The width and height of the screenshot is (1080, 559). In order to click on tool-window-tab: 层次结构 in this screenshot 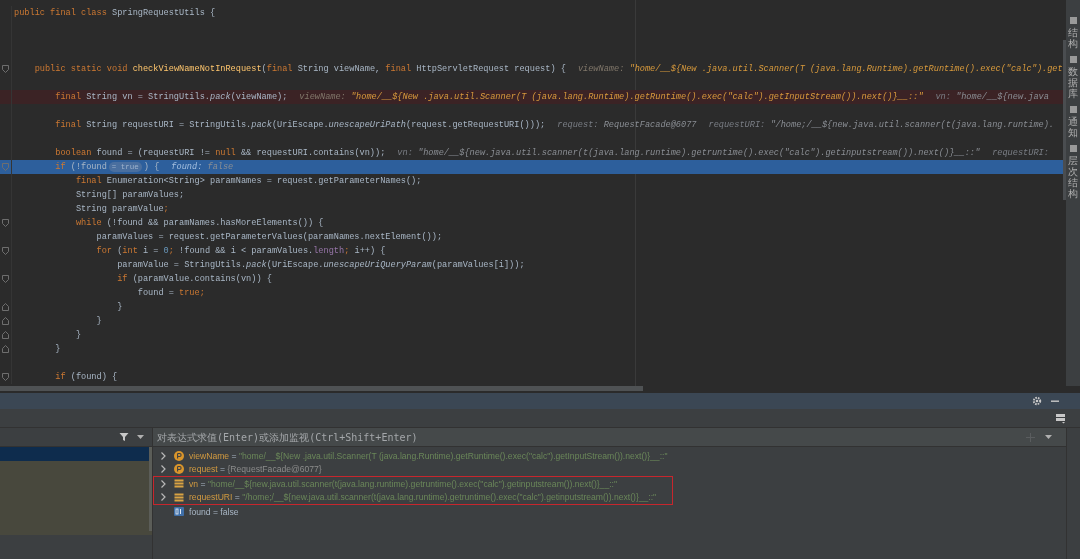, I will do `click(1073, 171)`.